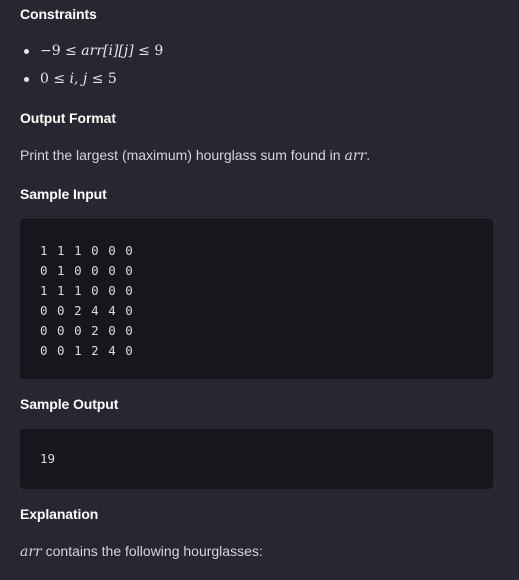  Describe the element at coordinates (78, 79) in the screenshot. I see `constraint-variable: i, j` at that location.